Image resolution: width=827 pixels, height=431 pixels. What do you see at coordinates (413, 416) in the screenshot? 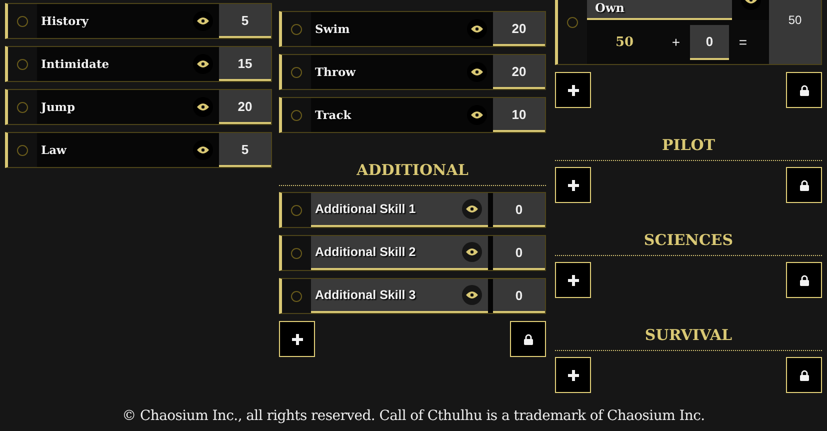
I see `copyright-text: © Chaosium Inc., all rights reserved. Call of Cthulhu is a trademark of Chaosium Inc.` at bounding box center [413, 416].